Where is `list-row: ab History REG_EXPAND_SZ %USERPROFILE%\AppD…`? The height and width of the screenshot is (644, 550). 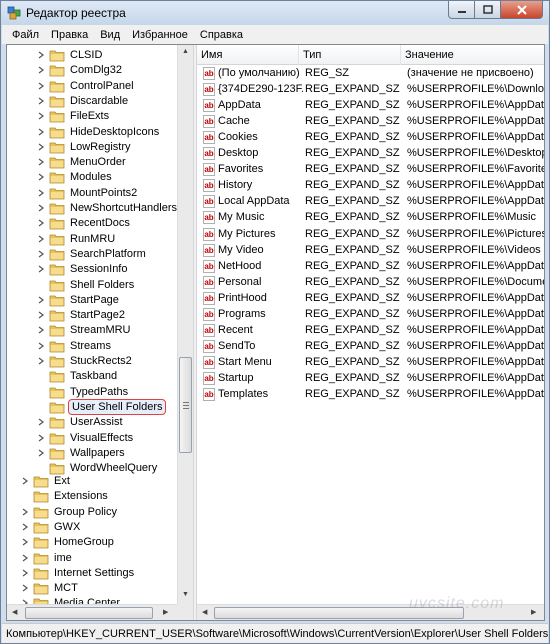 list-row: ab History REG_EXPAND_SZ %USERPROFILE%\AppD… is located at coordinates (370, 186).